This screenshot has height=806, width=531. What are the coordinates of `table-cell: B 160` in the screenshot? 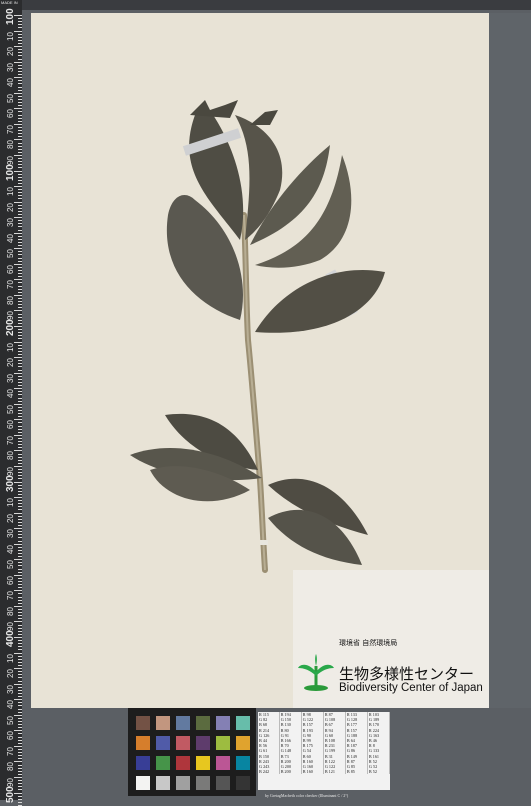 It's located at (312, 772).